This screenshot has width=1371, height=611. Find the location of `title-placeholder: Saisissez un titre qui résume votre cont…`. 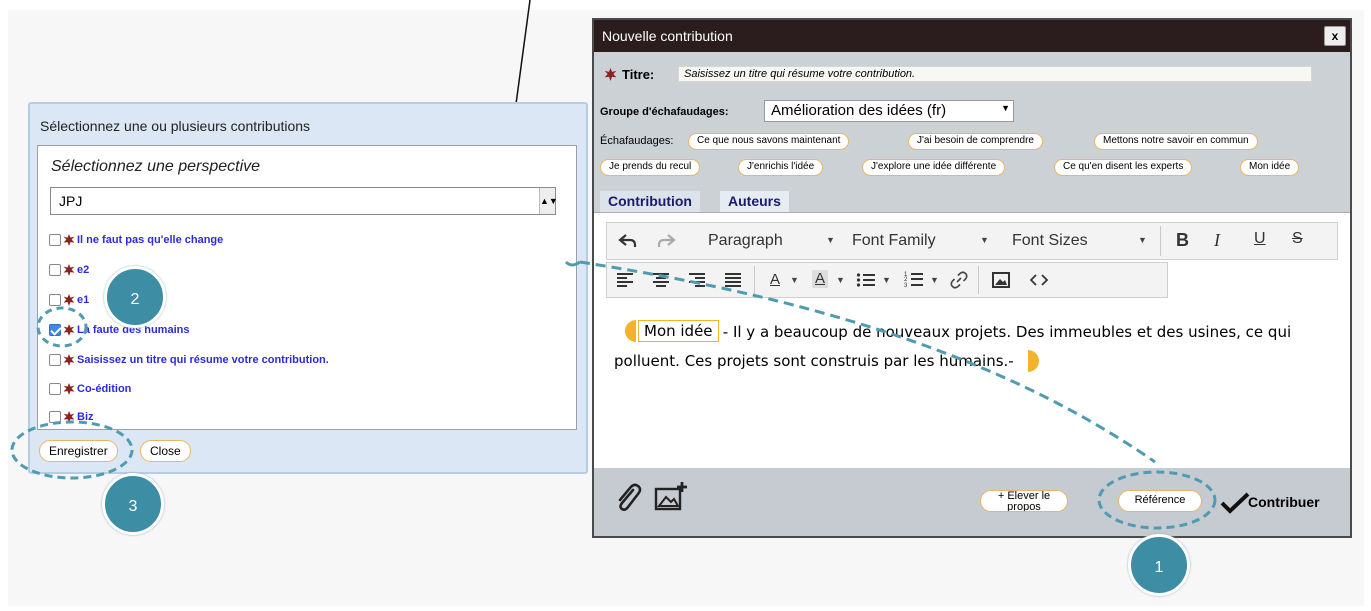

title-placeholder: Saisissez un titre qui résume votre cont… is located at coordinates (800, 74).